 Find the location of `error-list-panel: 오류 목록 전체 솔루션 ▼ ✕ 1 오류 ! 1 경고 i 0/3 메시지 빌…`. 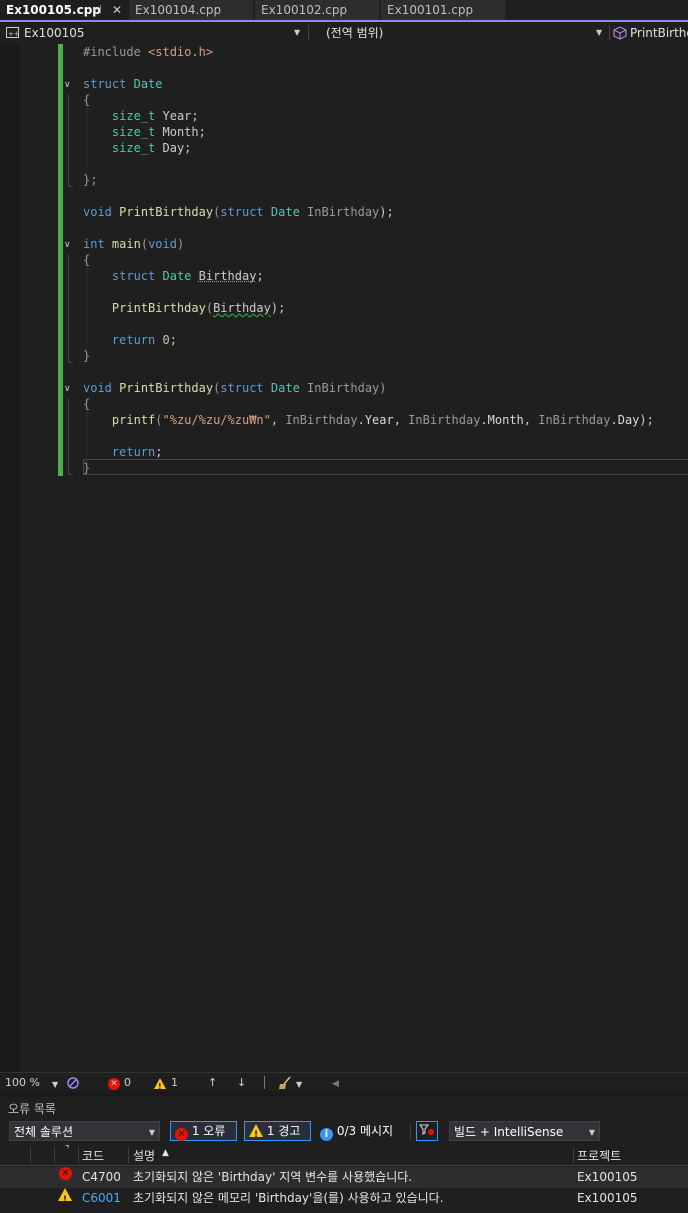

error-list-panel: 오류 목록 전체 솔루션 ▼ ✕ 1 오류 ! 1 경고 i 0/3 메시지 빌… is located at coordinates (344, 1155).